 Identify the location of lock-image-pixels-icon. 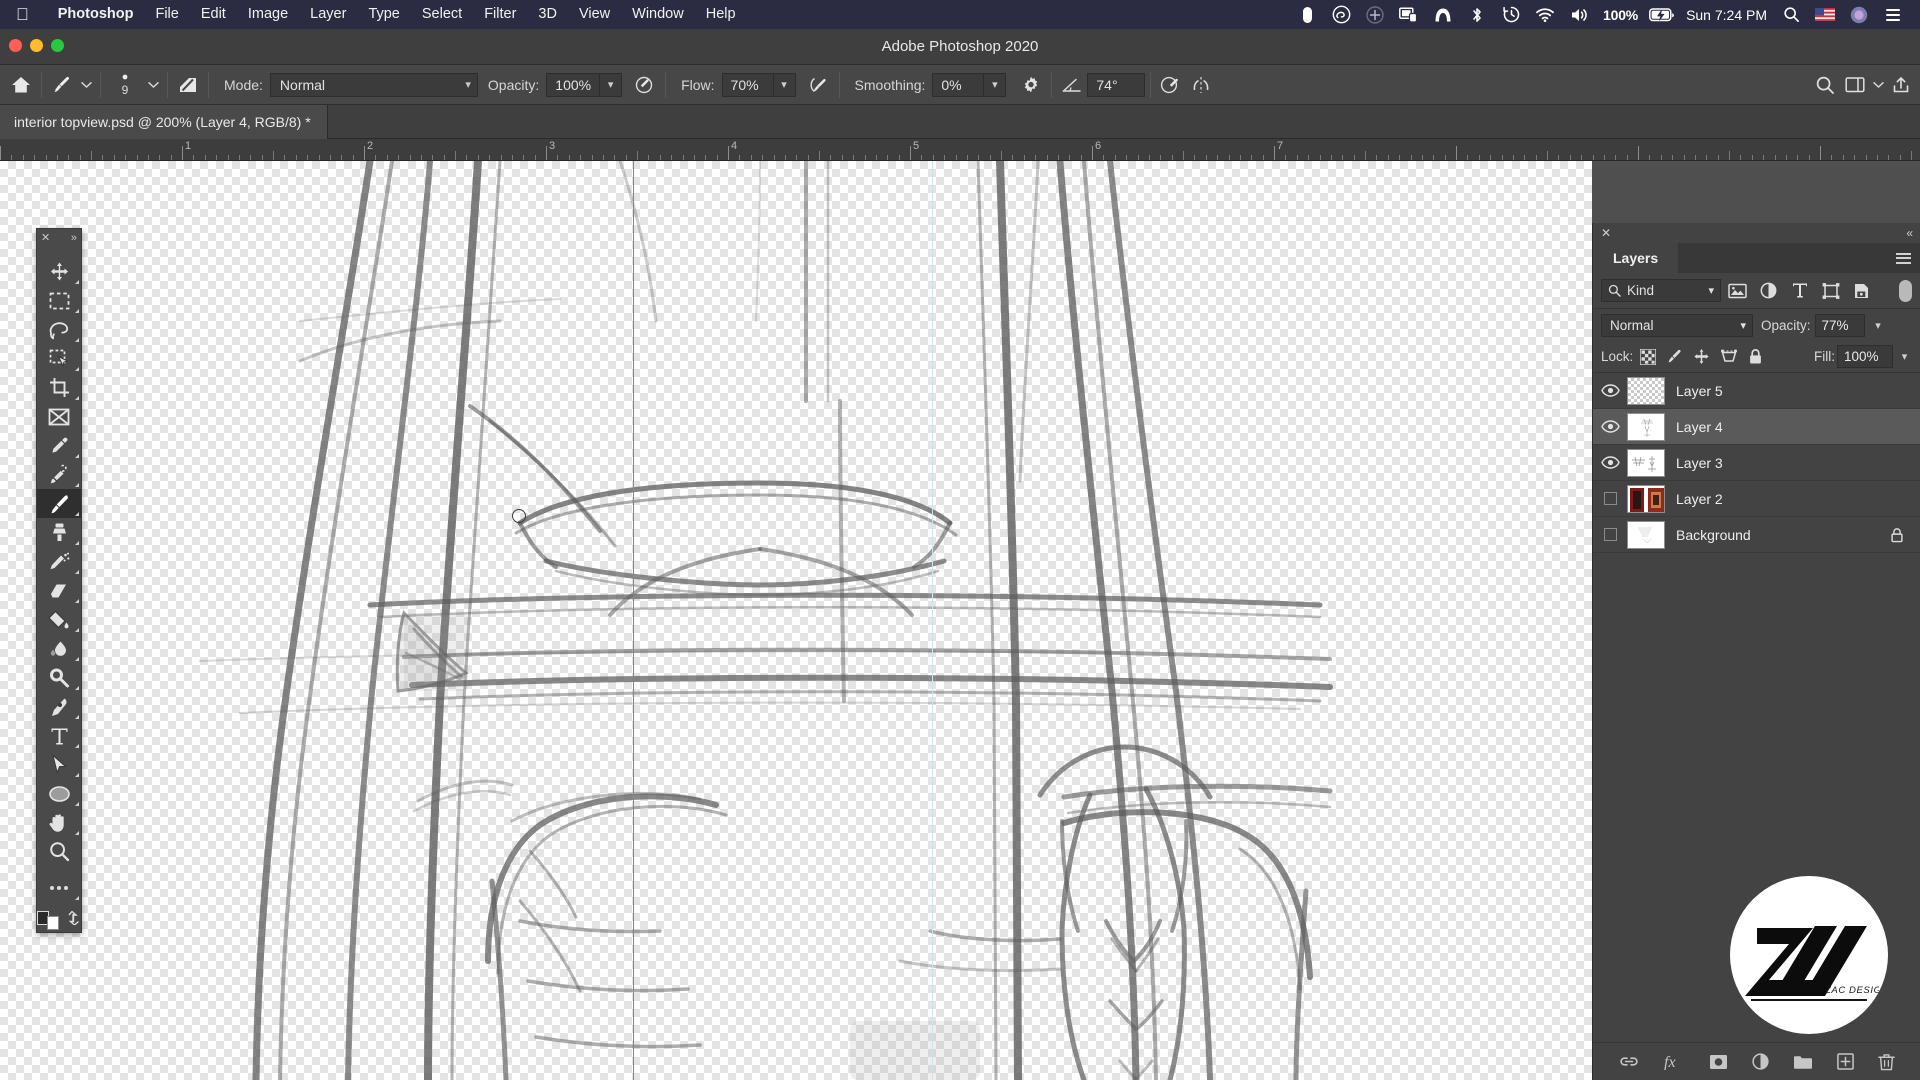
(1674, 357).